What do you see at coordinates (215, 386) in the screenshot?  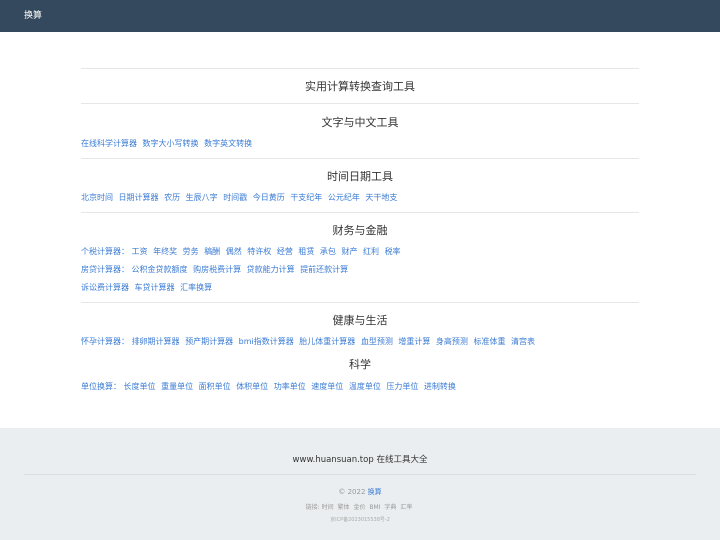 I see `link-unit-area: 面积单位` at bounding box center [215, 386].